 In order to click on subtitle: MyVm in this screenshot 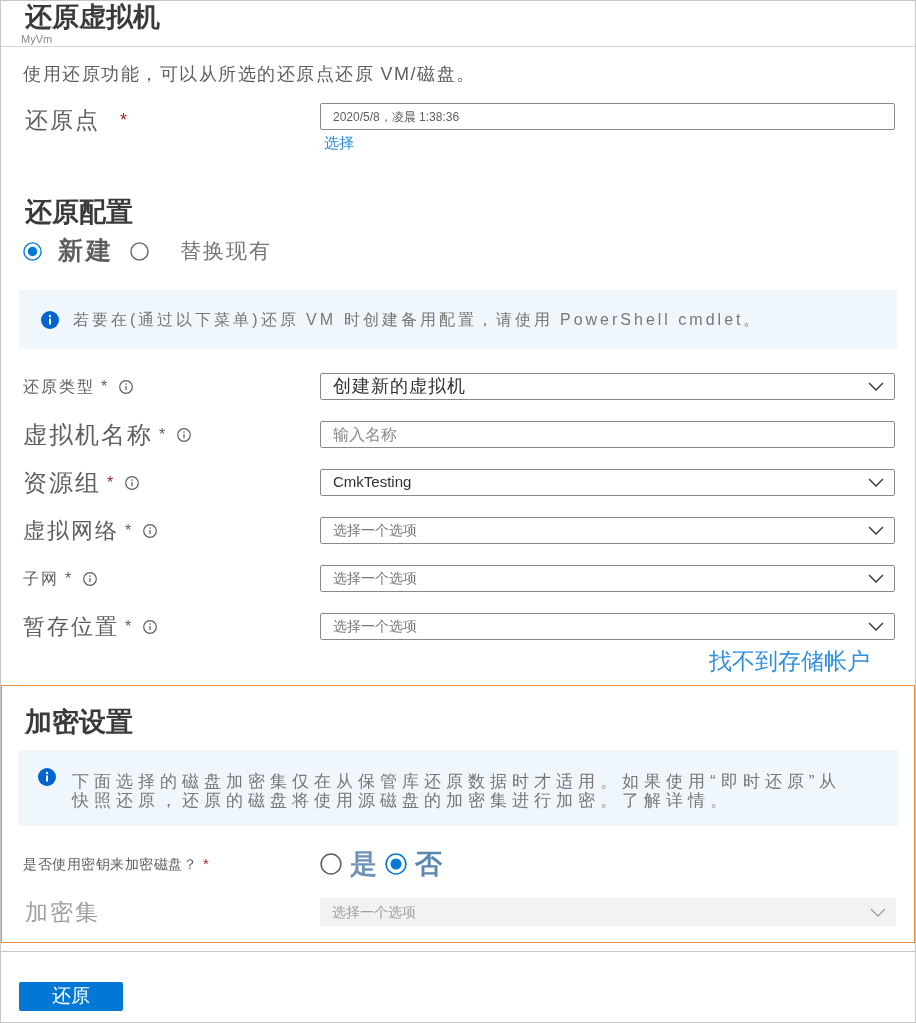, I will do `click(37, 39)`.